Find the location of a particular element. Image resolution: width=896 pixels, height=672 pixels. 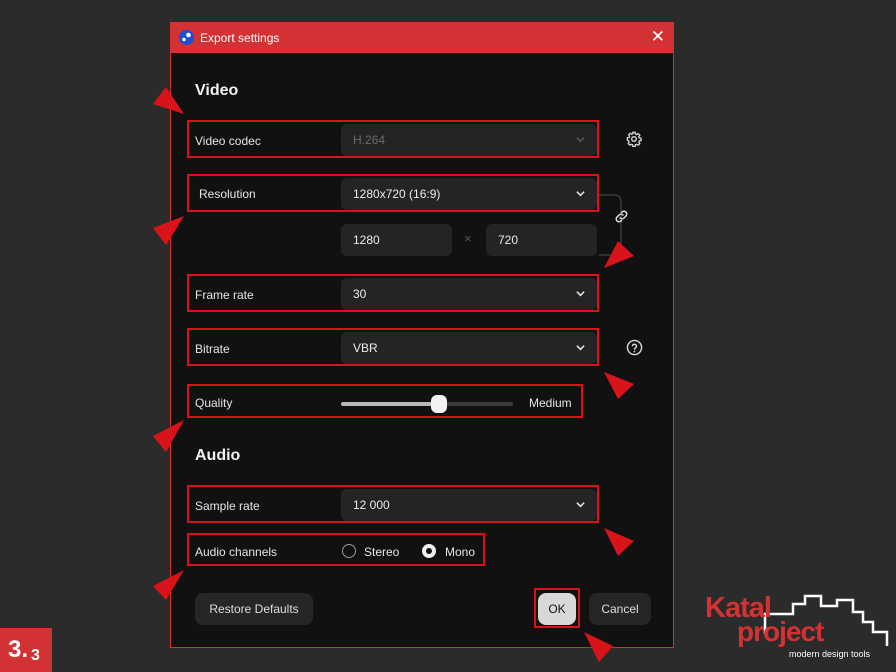

step-badge-major: 3. is located at coordinates (18, 649).